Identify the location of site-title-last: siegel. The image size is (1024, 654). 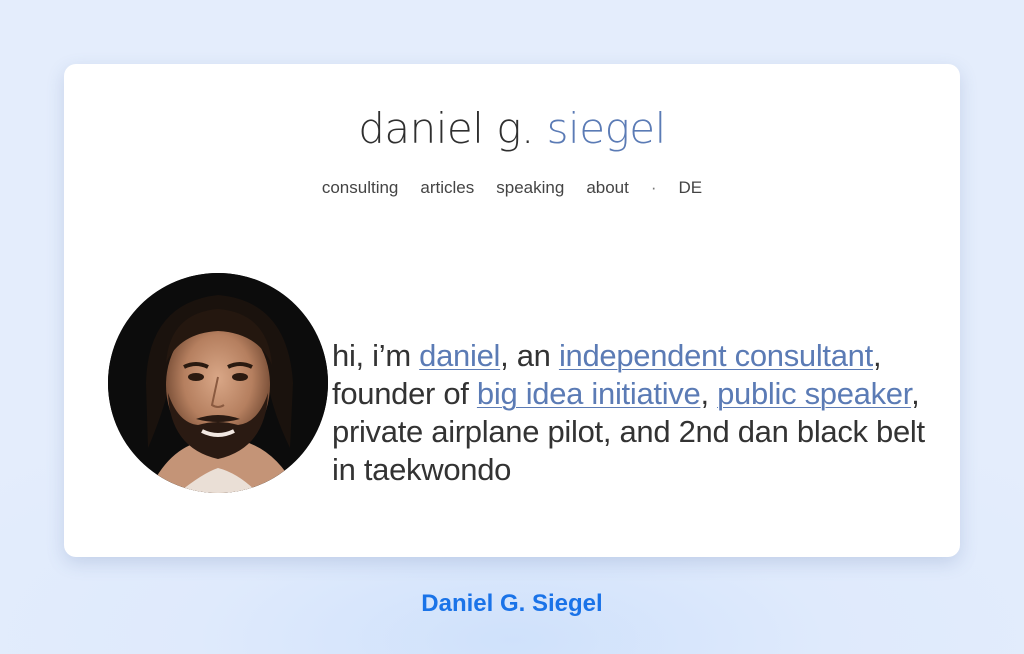
(606, 128).